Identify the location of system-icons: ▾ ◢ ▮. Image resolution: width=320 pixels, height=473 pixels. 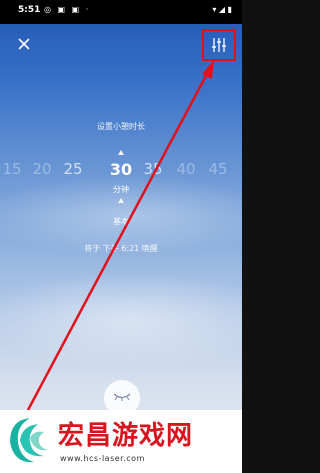
(222, 9).